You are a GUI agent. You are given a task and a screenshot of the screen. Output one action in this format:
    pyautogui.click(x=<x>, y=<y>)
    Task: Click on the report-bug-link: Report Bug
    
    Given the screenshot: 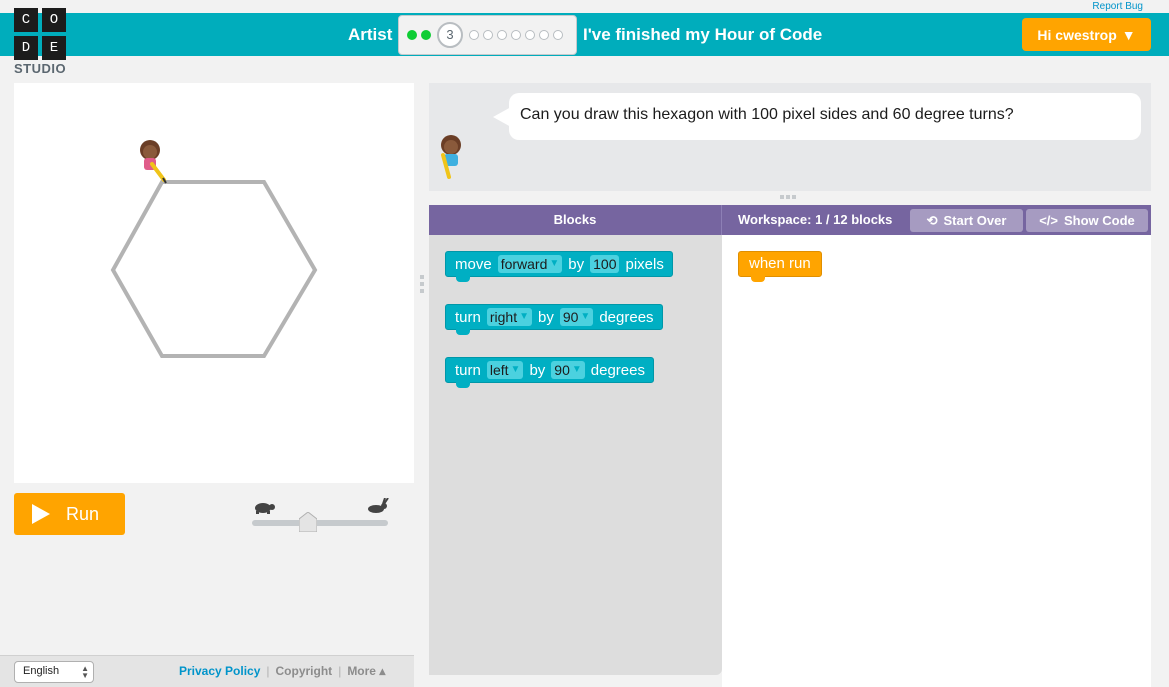 What is the action you would take?
    pyautogui.click(x=1117, y=6)
    